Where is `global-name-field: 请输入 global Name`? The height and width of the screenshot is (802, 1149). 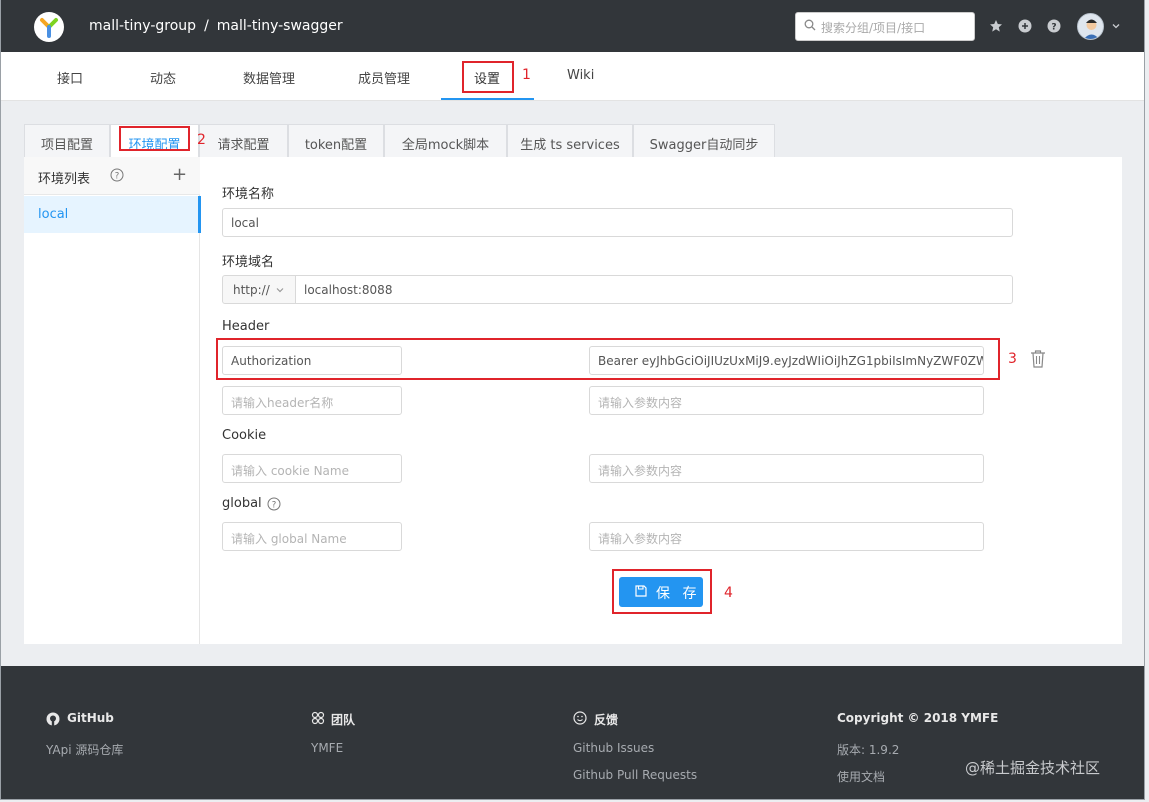
global-name-field: 请输入 global Name is located at coordinates (312, 536).